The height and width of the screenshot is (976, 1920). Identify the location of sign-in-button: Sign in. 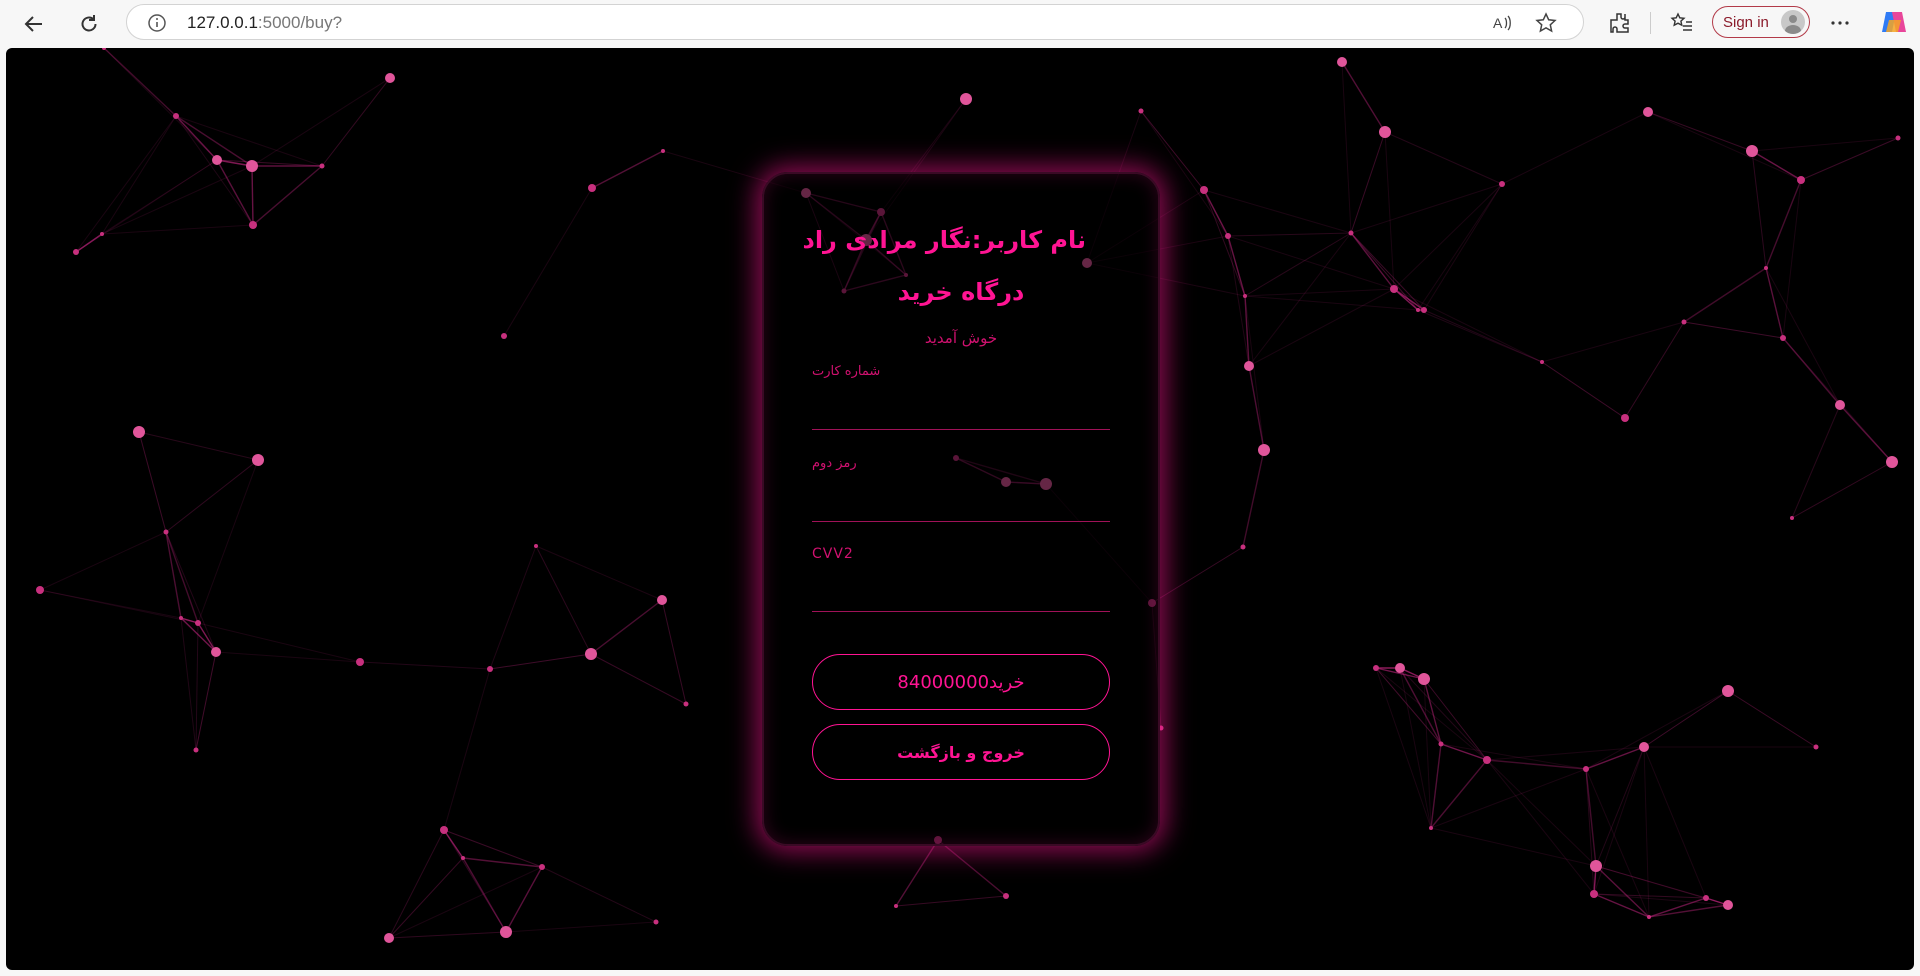
(1761, 22).